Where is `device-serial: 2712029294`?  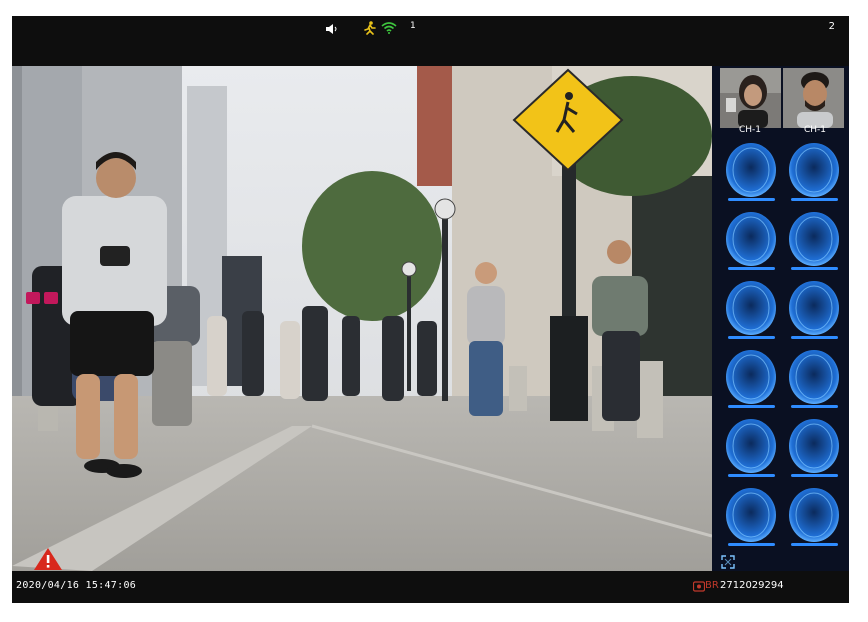 device-serial: 2712029294 is located at coordinates (752, 585).